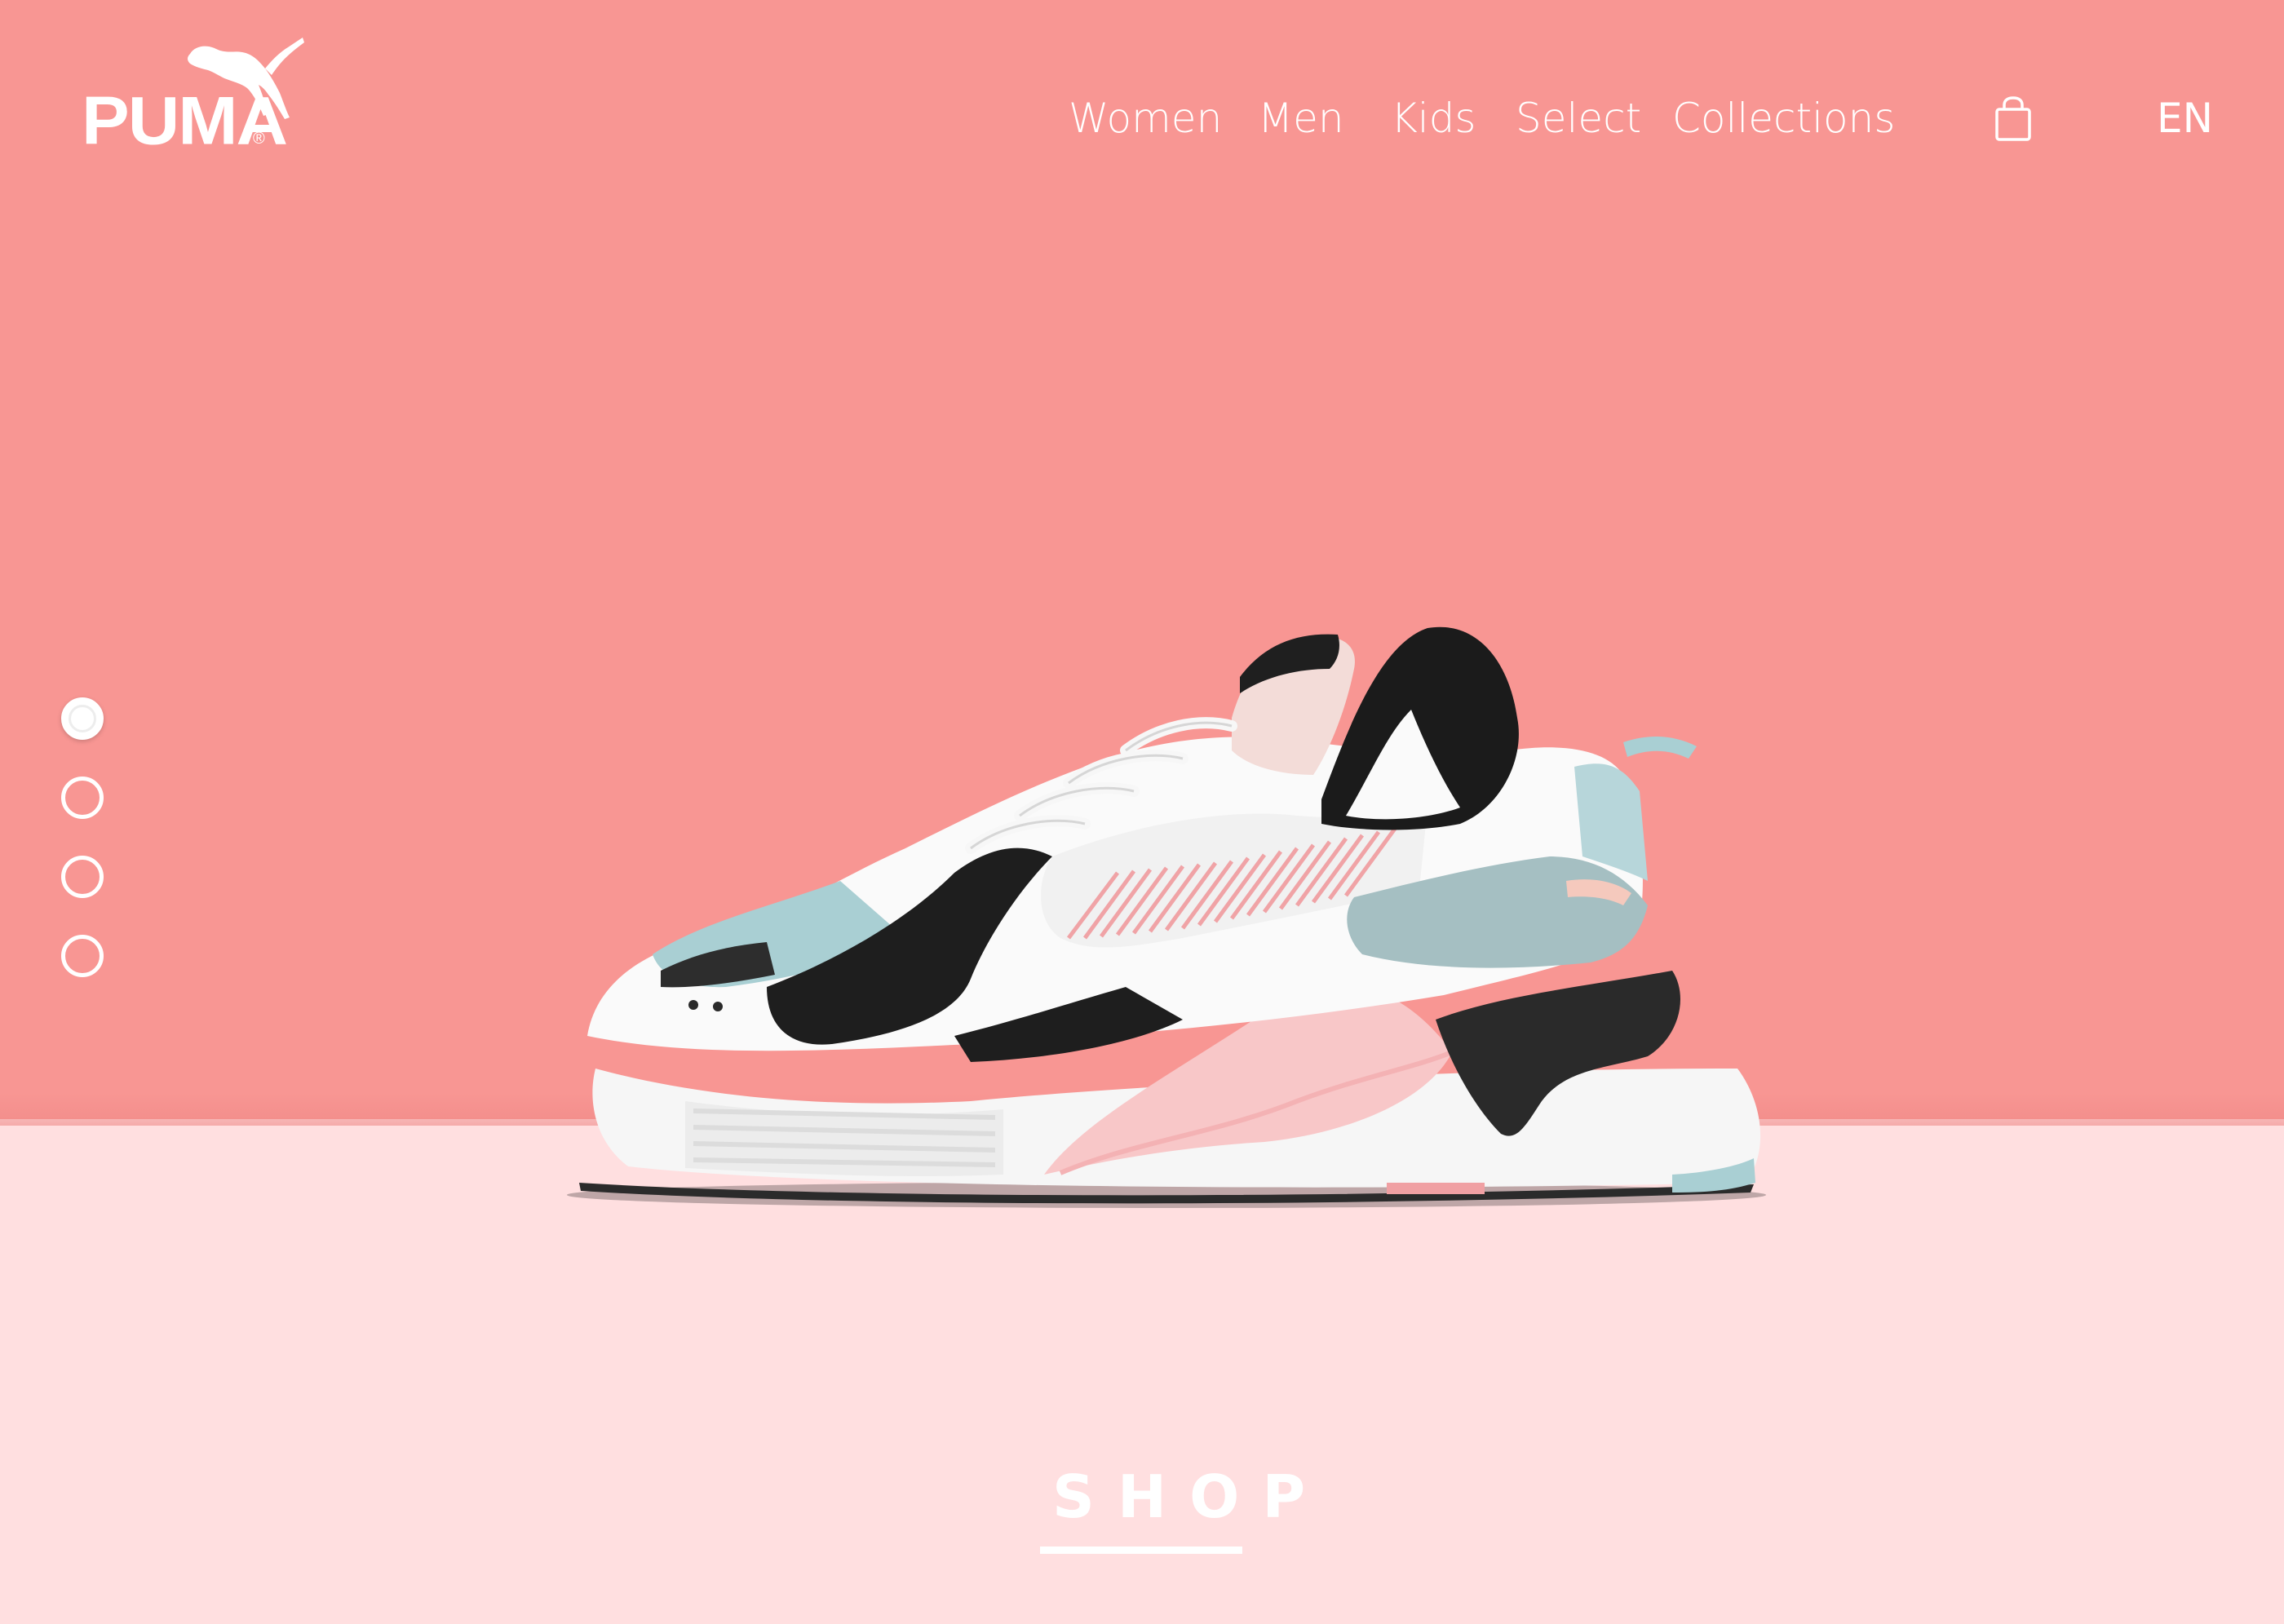  I want to click on brand-logo: PUMA ®, so click(193, 95).